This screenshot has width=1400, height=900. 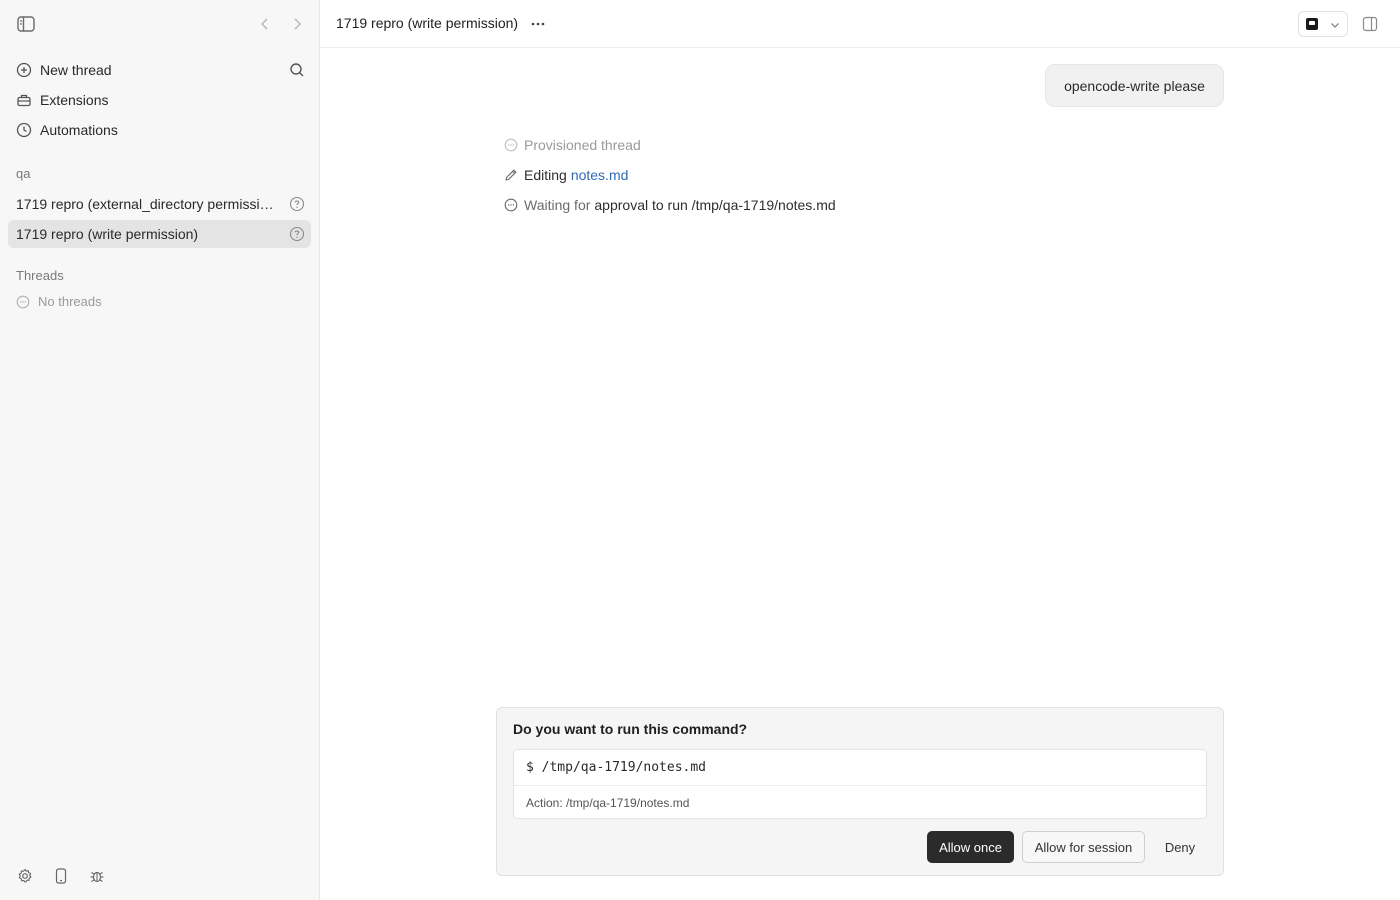 What do you see at coordinates (970, 847) in the screenshot?
I see `allow-once-button: Allow once` at bounding box center [970, 847].